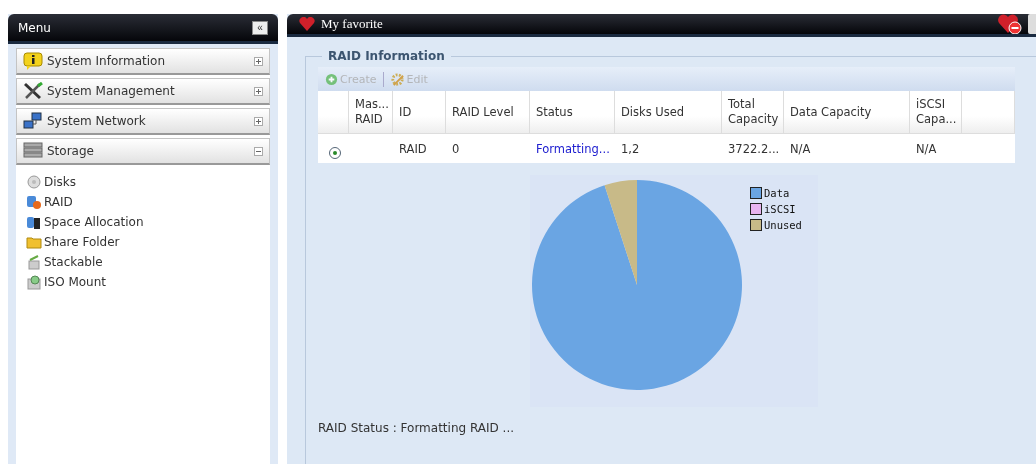  I want to click on column-header: Total Capacity, so click(753, 112).